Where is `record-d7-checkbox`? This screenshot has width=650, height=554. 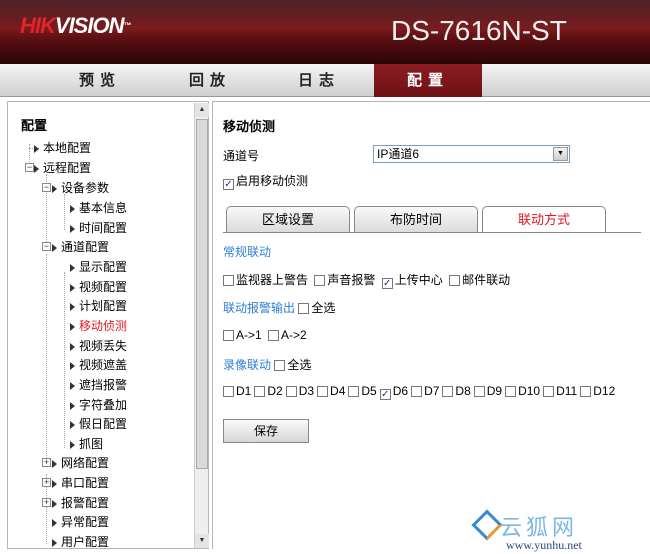 record-d7-checkbox is located at coordinates (417, 391).